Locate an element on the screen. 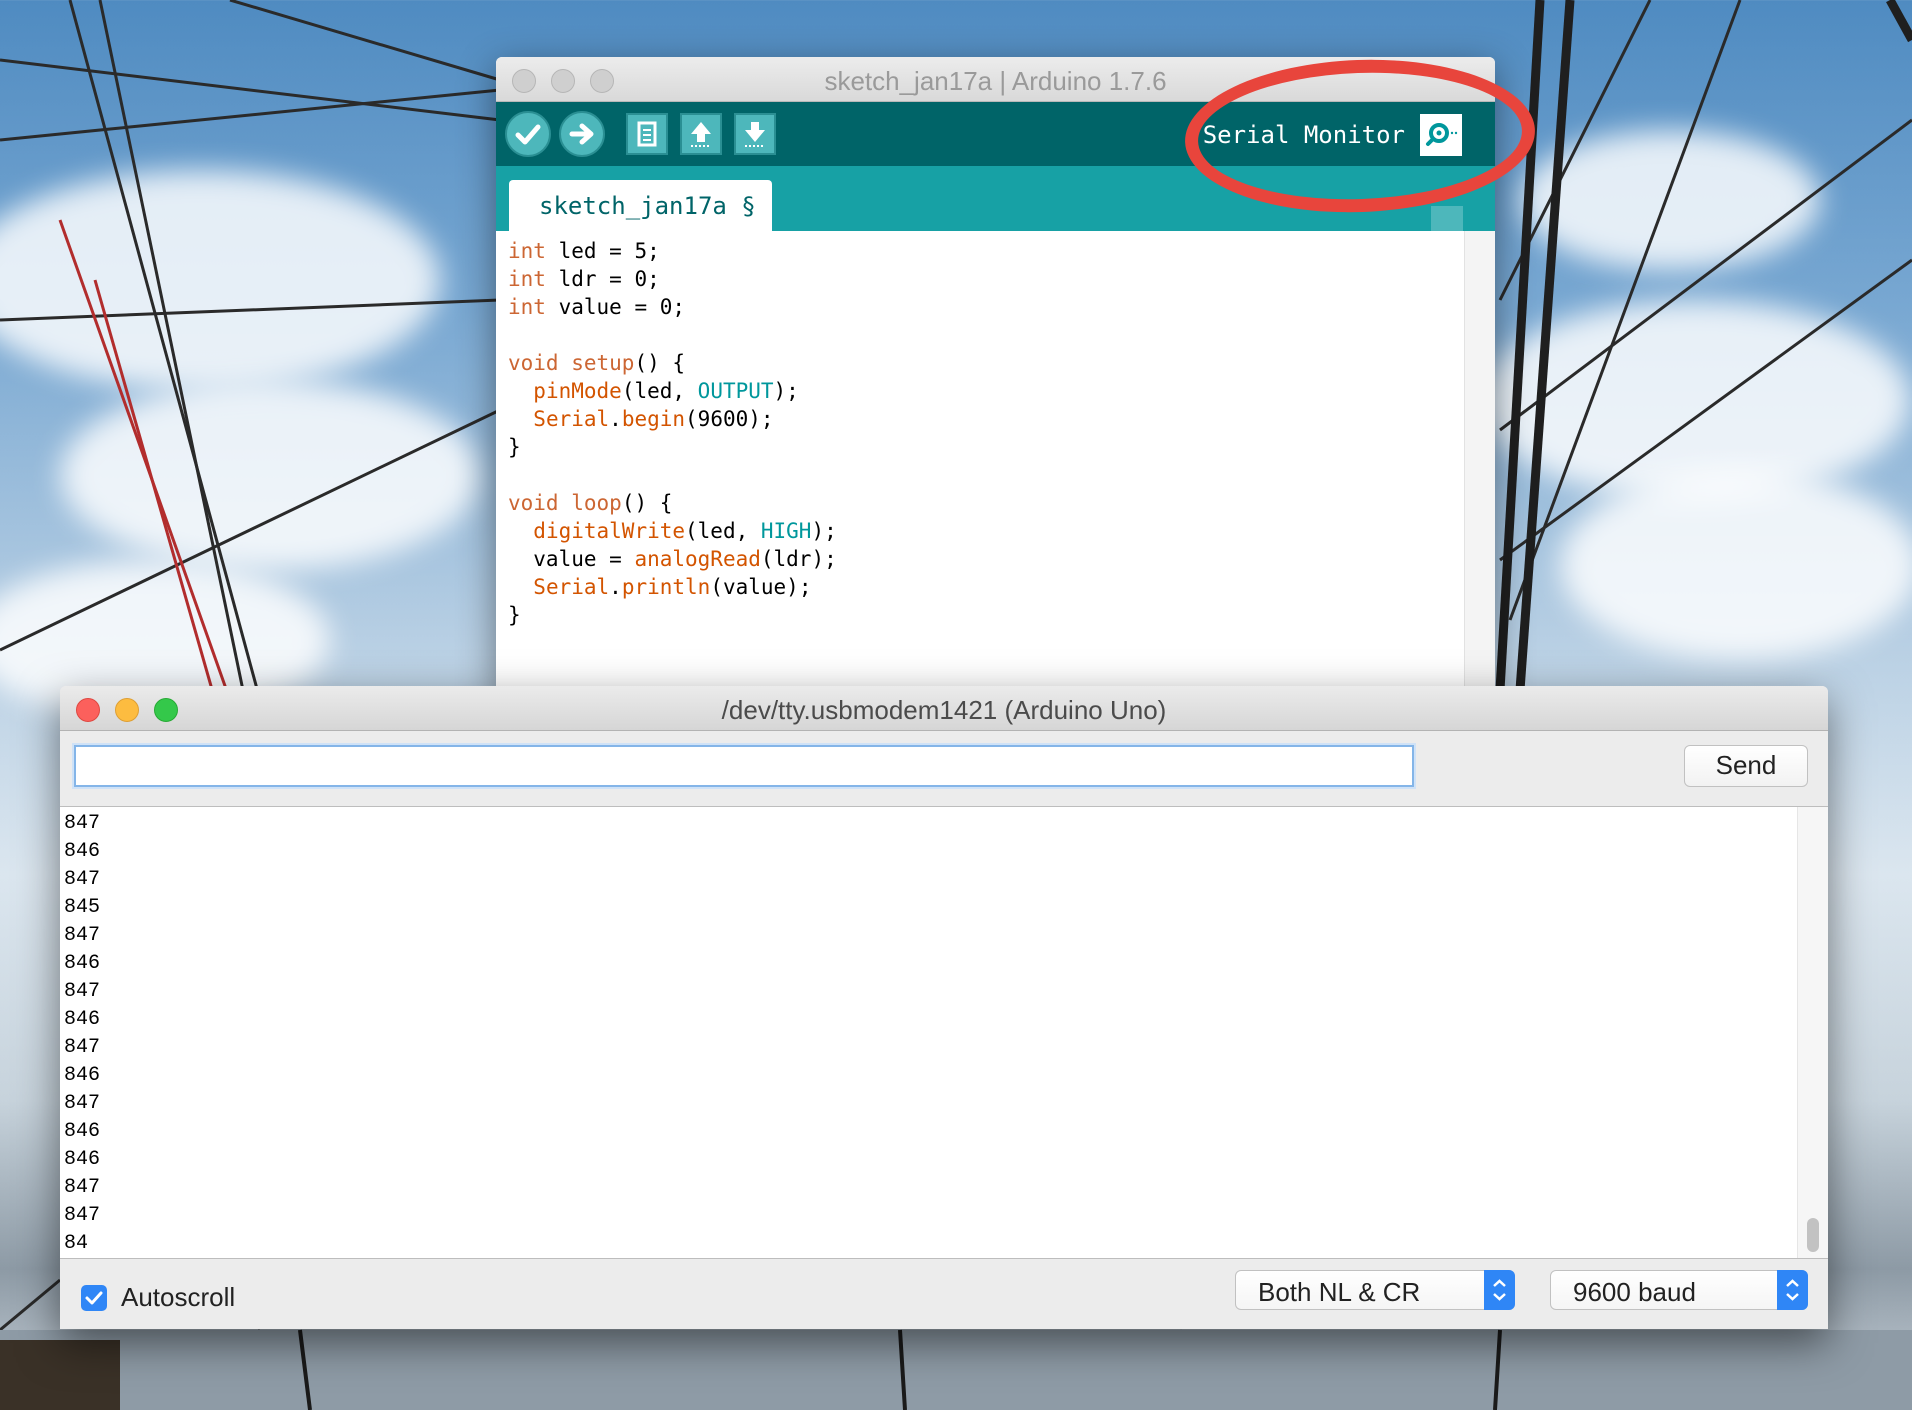  new-sketch-button is located at coordinates (647, 134).